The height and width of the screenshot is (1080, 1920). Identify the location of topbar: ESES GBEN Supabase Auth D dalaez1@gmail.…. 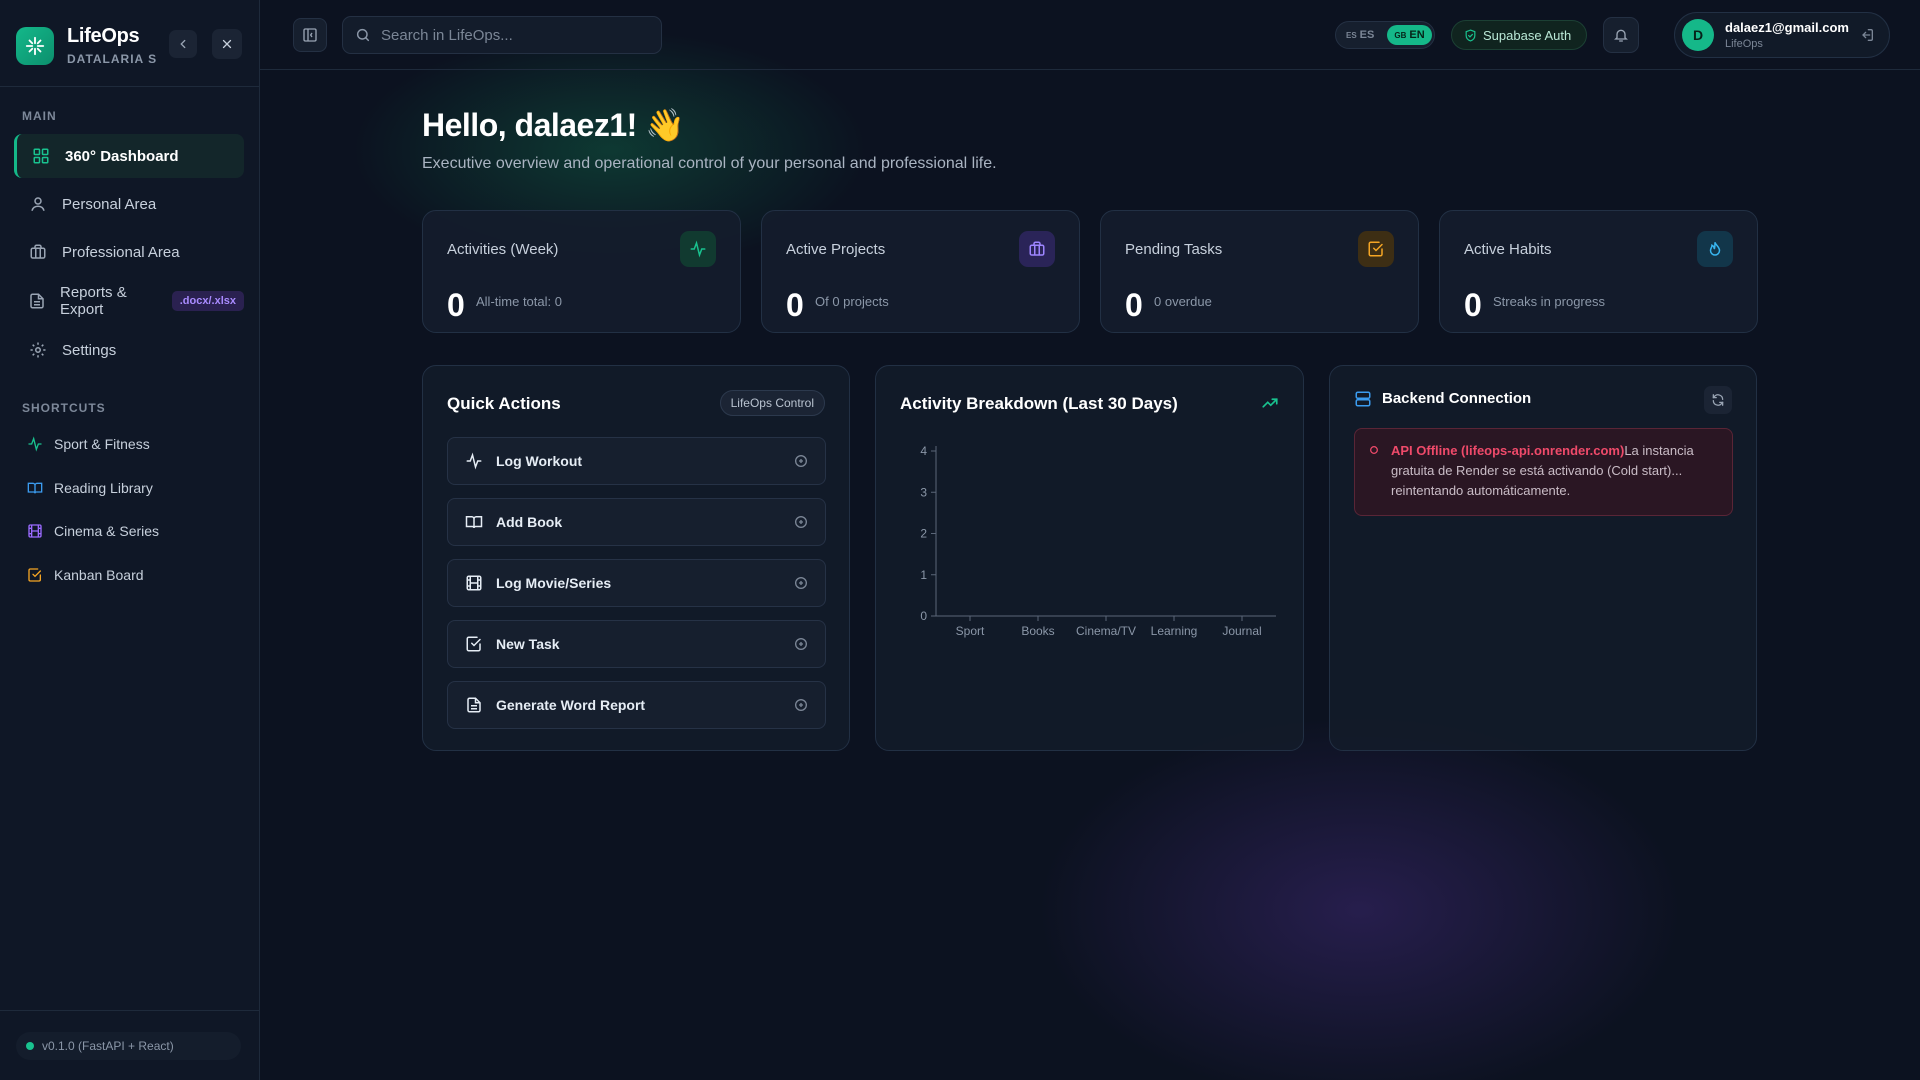
(1090, 35).